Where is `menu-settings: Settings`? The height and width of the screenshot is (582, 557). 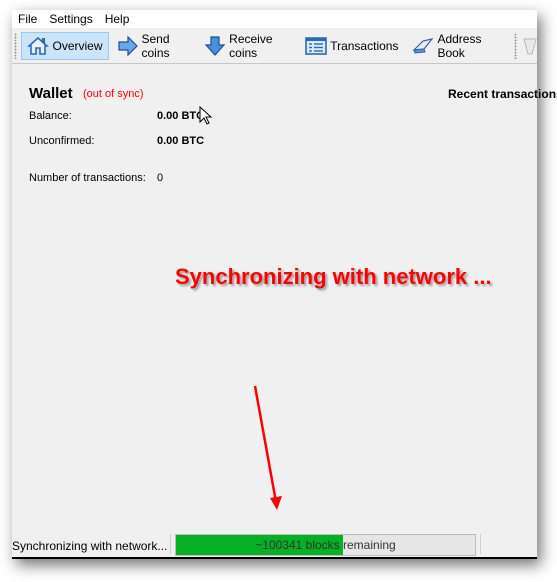
menu-settings: Settings is located at coordinates (70, 19).